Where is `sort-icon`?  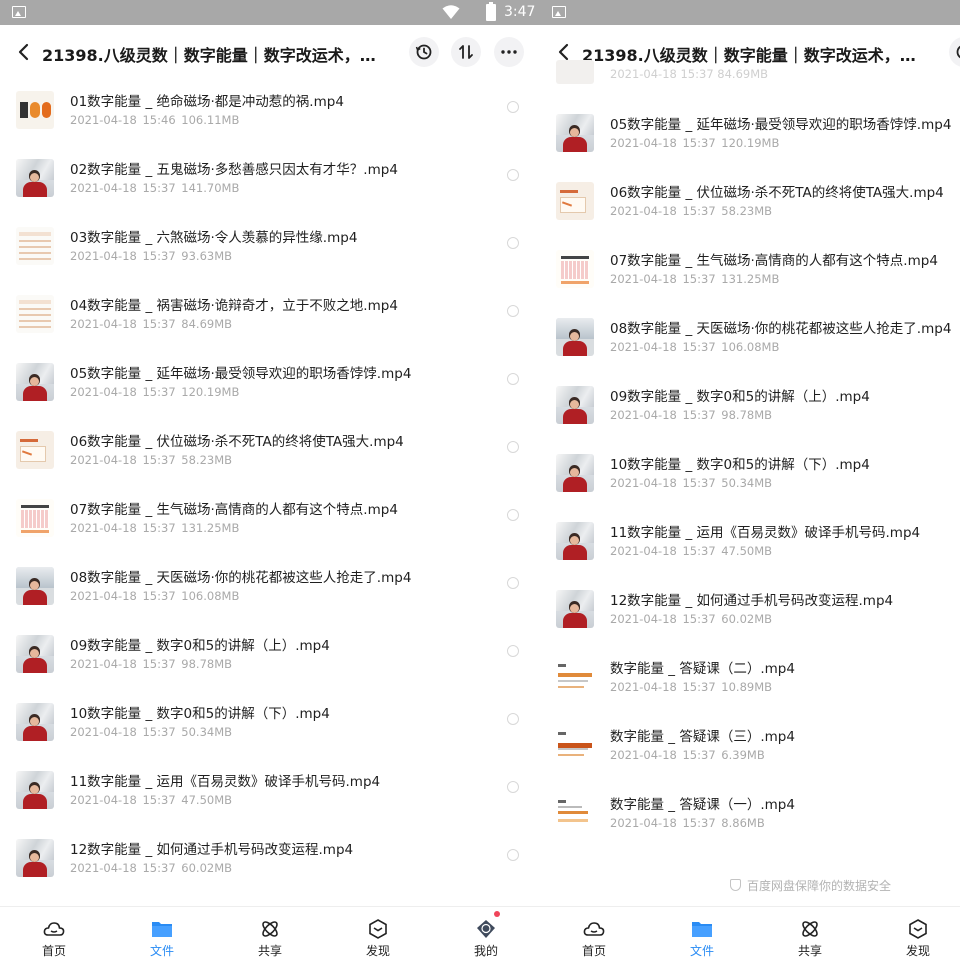
sort-icon is located at coordinates (466, 52).